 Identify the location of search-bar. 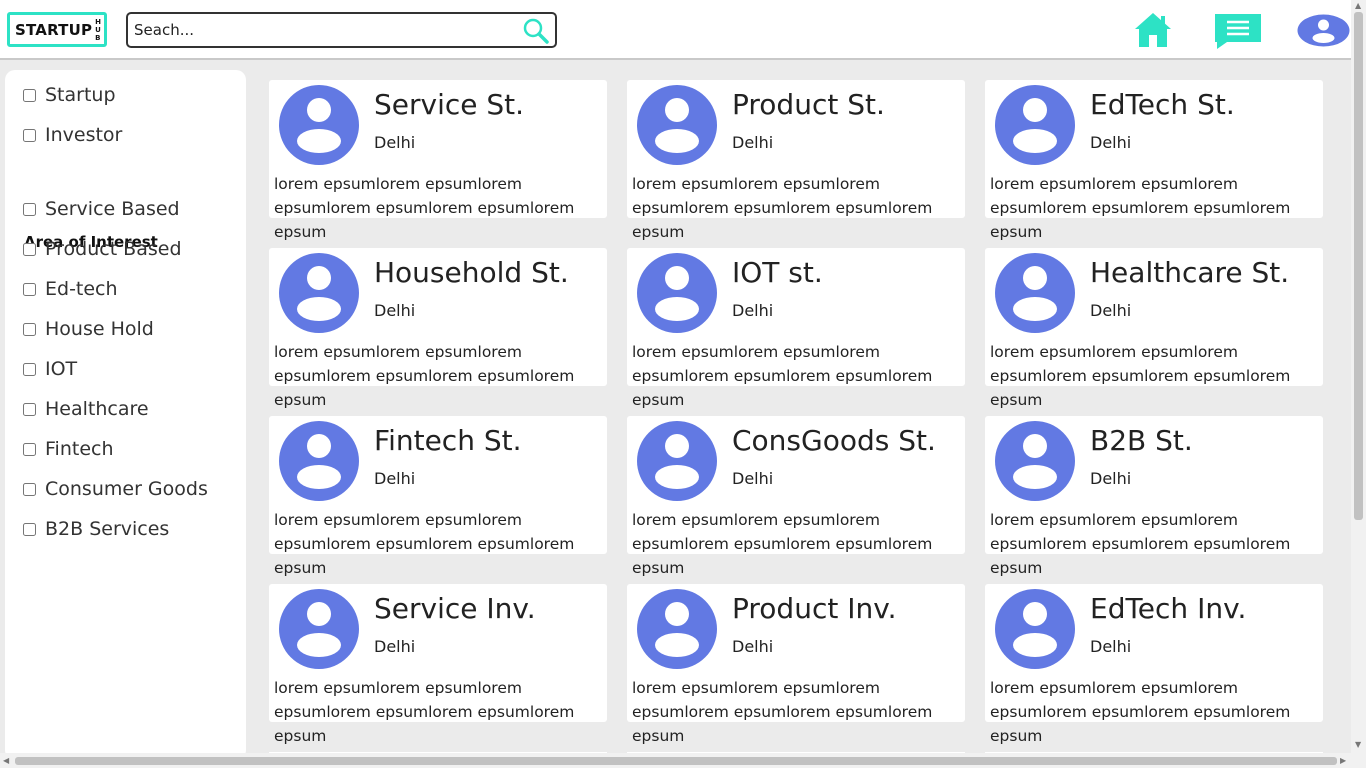
(341, 30).